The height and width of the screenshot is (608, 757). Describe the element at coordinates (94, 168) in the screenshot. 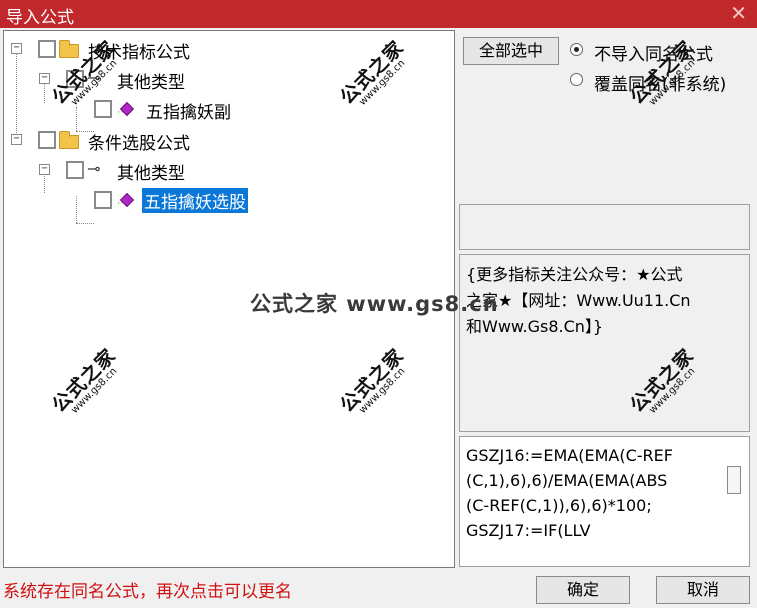

I see `key-icon: ⊸` at that location.